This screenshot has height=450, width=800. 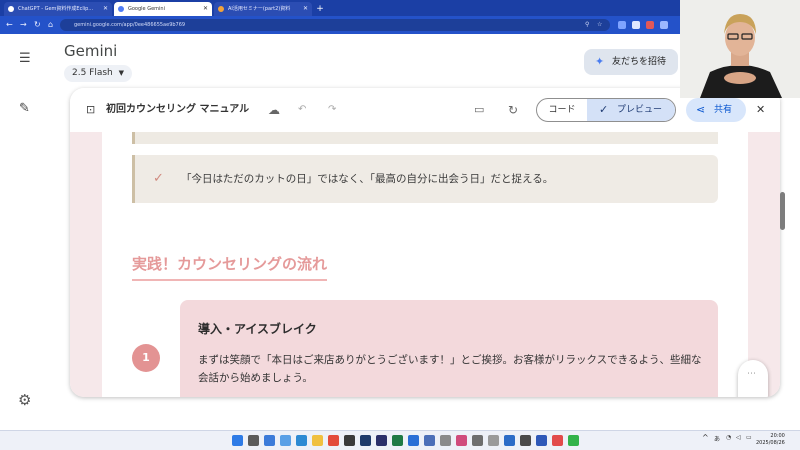 What do you see at coordinates (365, 440) in the screenshot?
I see `photoshop-icon` at bounding box center [365, 440].